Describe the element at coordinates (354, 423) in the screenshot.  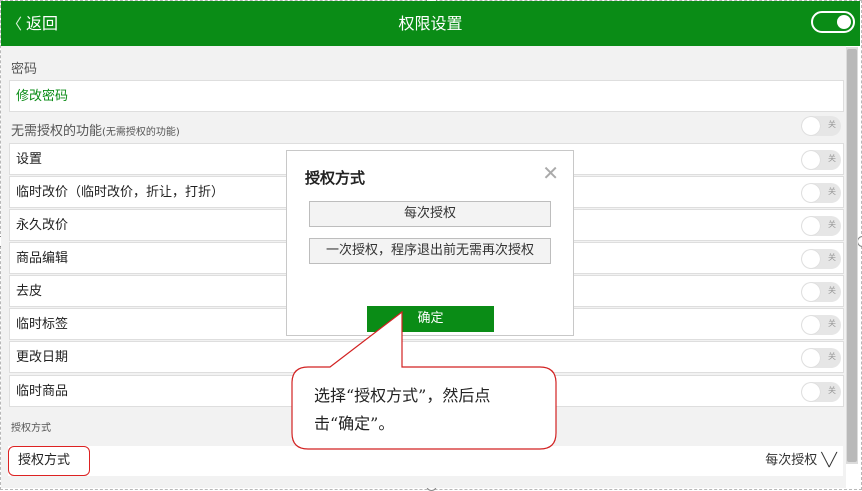
I see `callout-line-2: 击“确定”。` at that location.